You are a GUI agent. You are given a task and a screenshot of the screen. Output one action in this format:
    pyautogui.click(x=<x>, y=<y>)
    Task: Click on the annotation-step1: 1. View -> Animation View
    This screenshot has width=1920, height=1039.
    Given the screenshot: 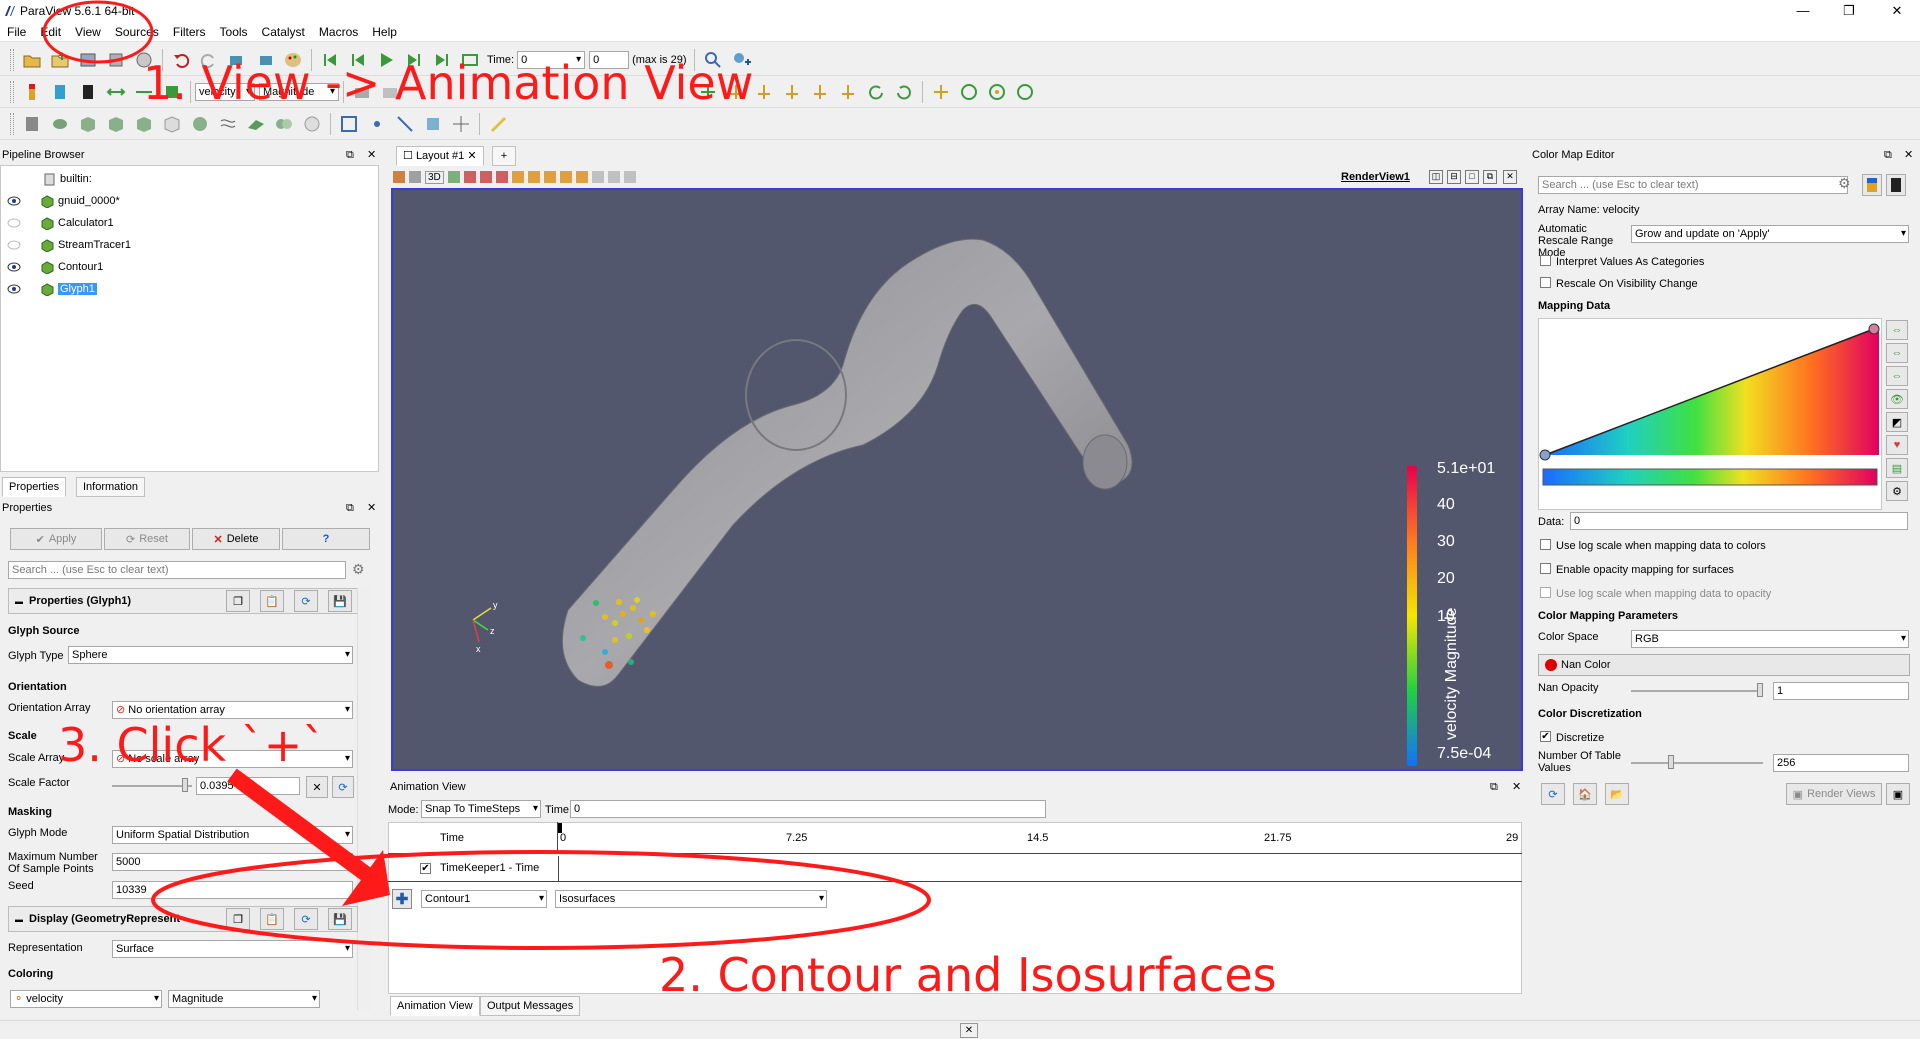 What is the action you would take?
    pyautogui.click(x=448, y=83)
    